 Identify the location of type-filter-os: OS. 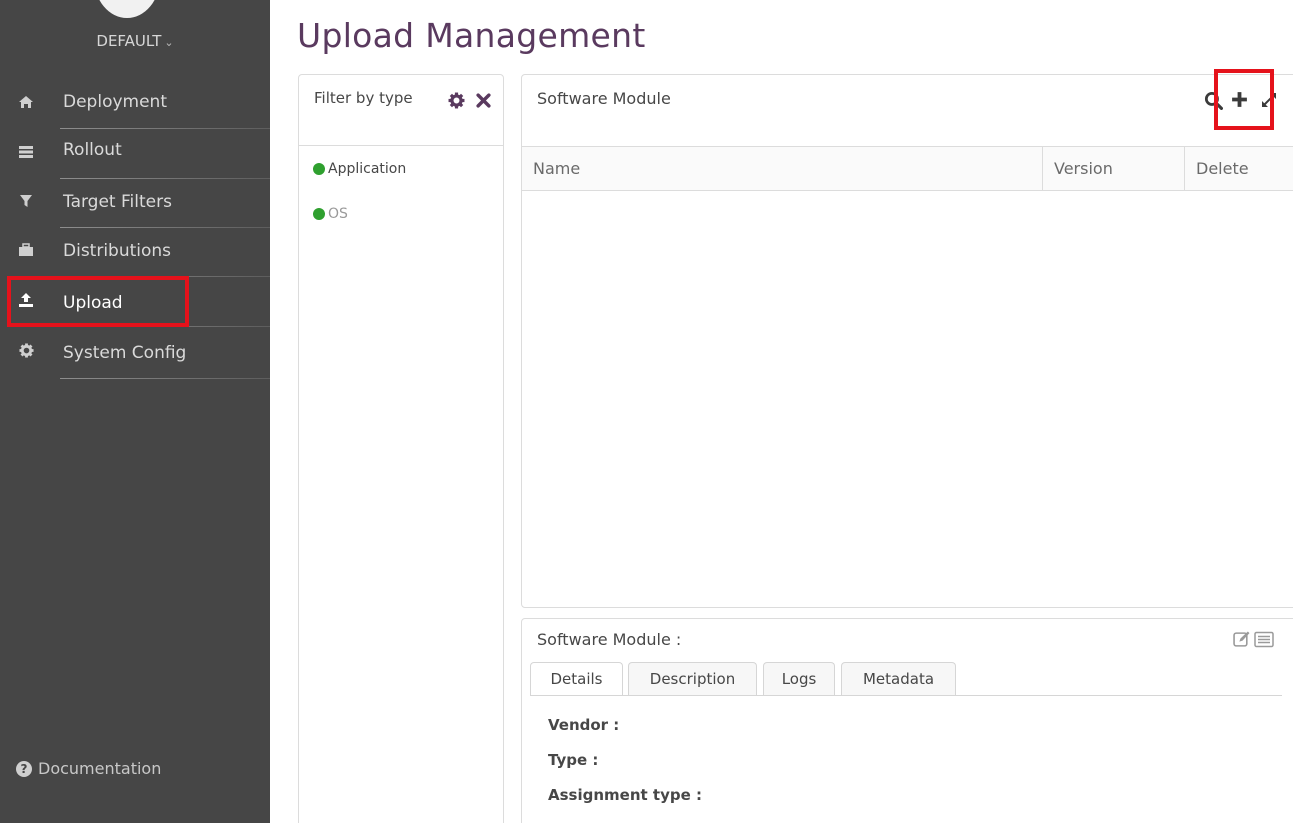
(330, 214).